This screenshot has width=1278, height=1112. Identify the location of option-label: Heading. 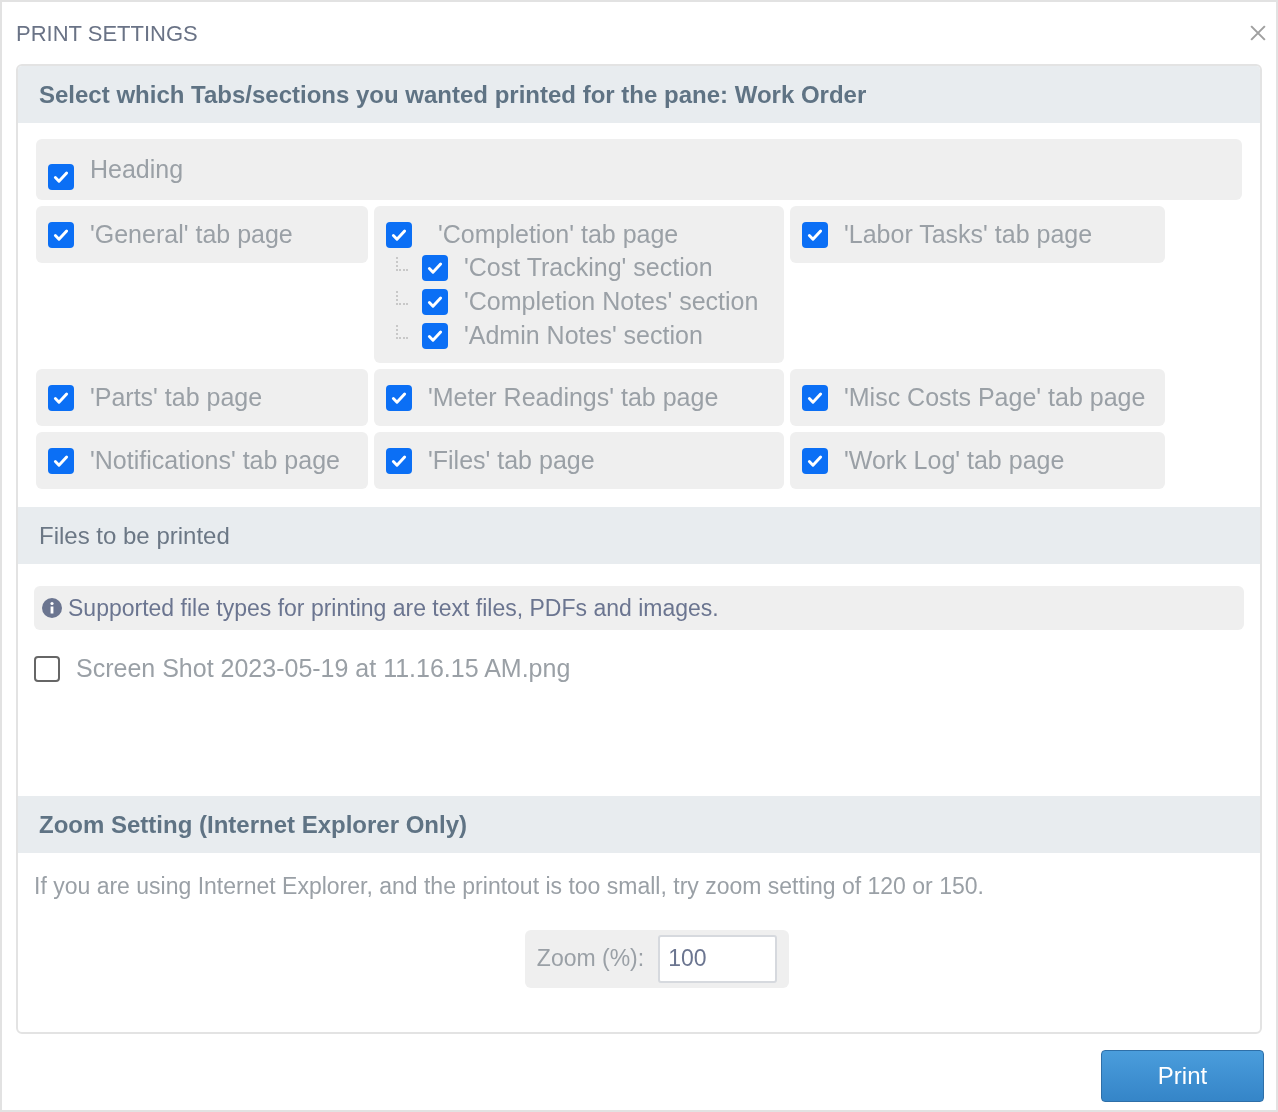
(137, 169).